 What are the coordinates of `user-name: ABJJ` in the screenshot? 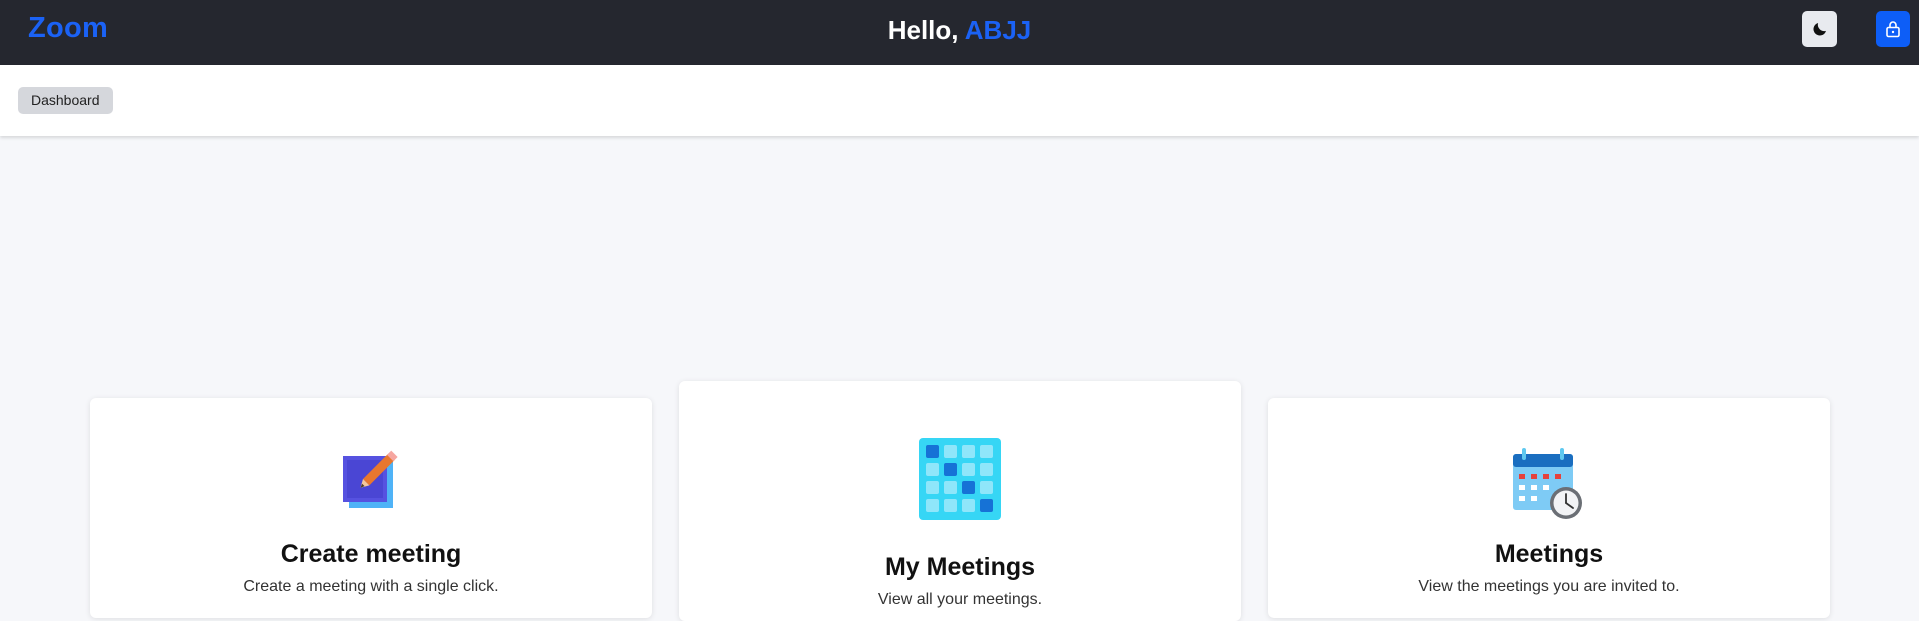 It's located at (998, 30).